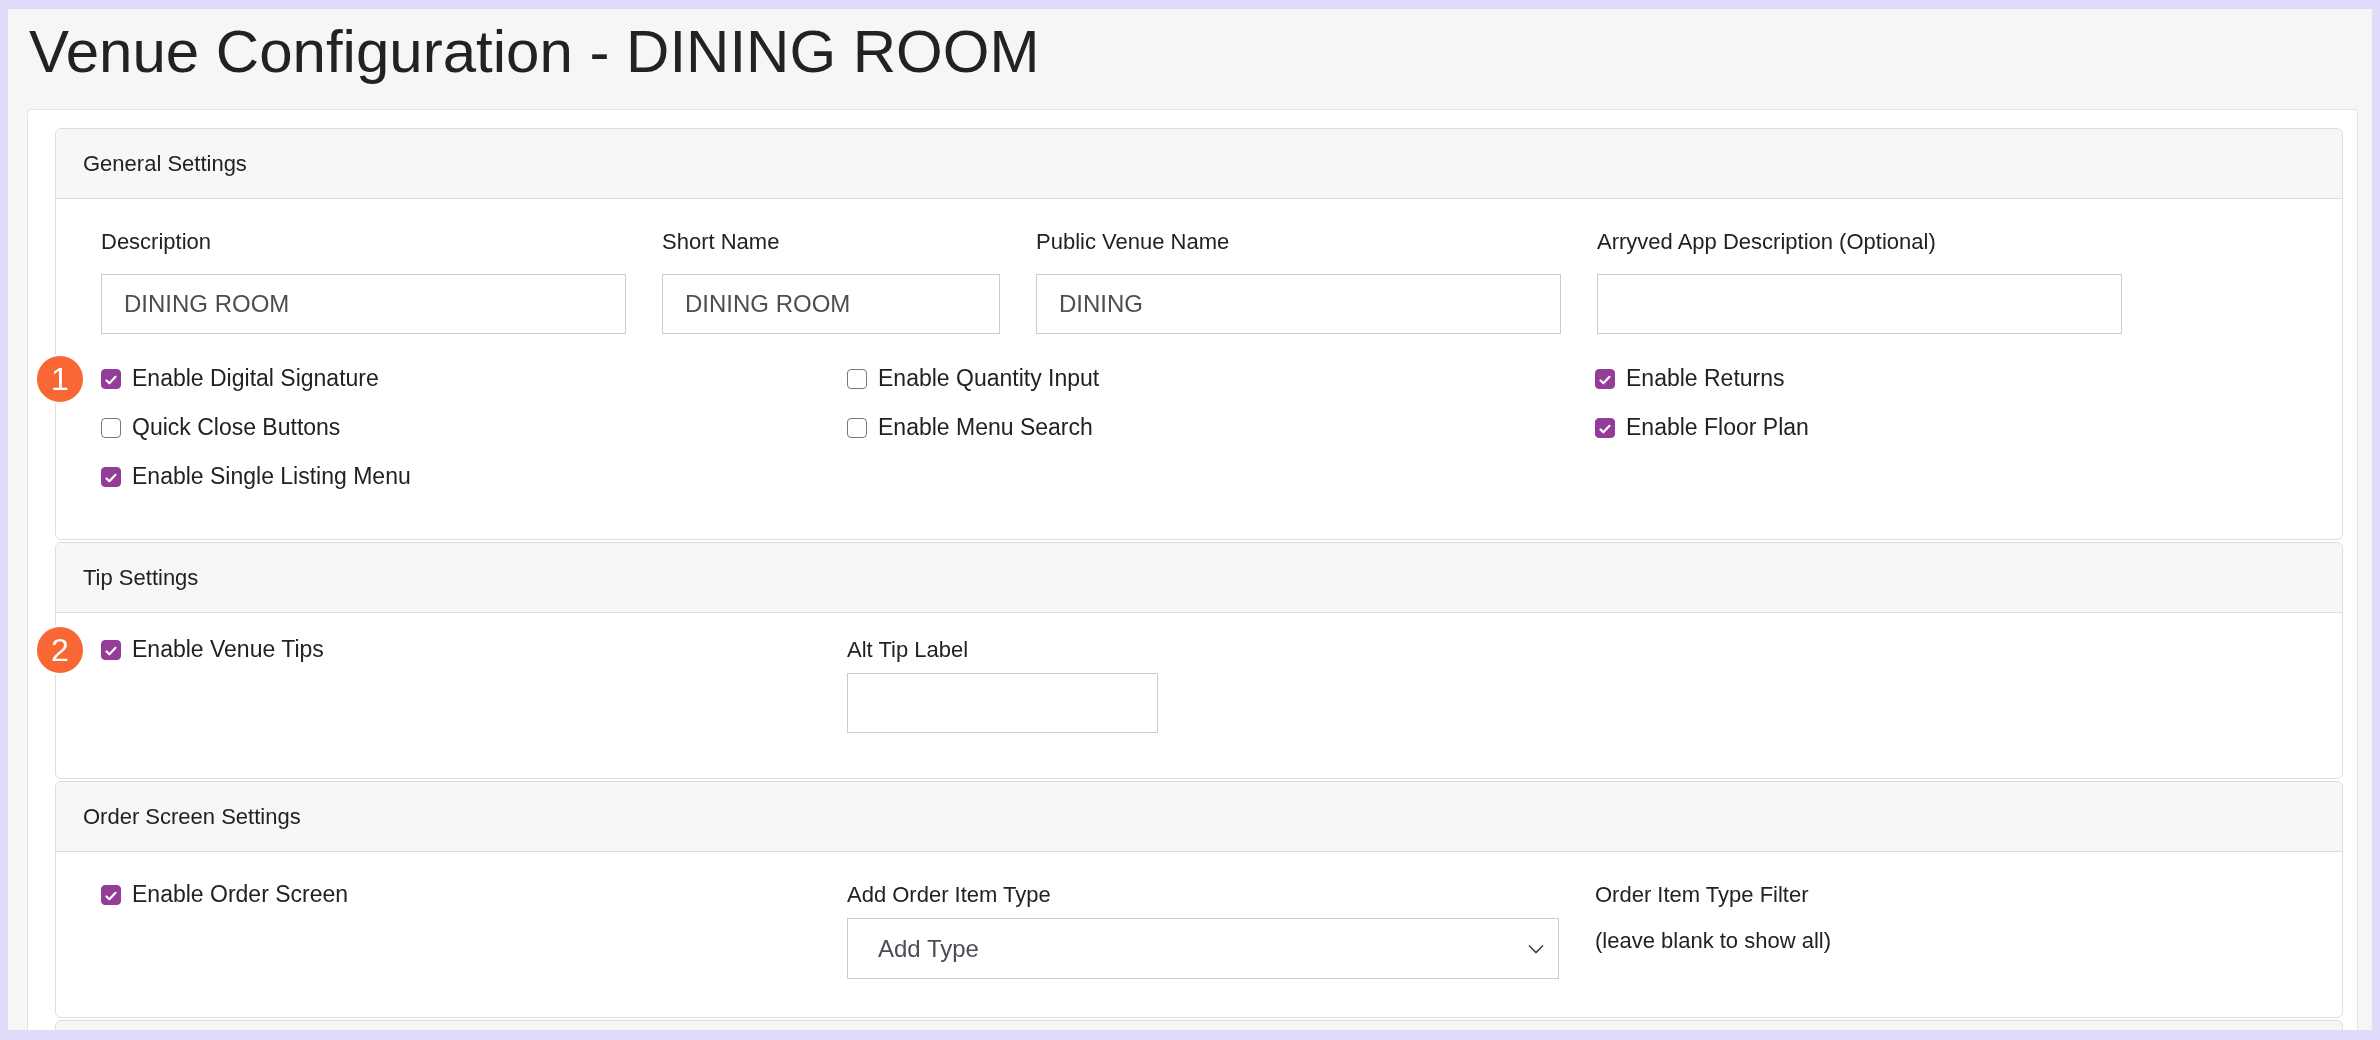 The width and height of the screenshot is (2380, 1040). I want to click on section-title: General Settings, so click(165, 163).